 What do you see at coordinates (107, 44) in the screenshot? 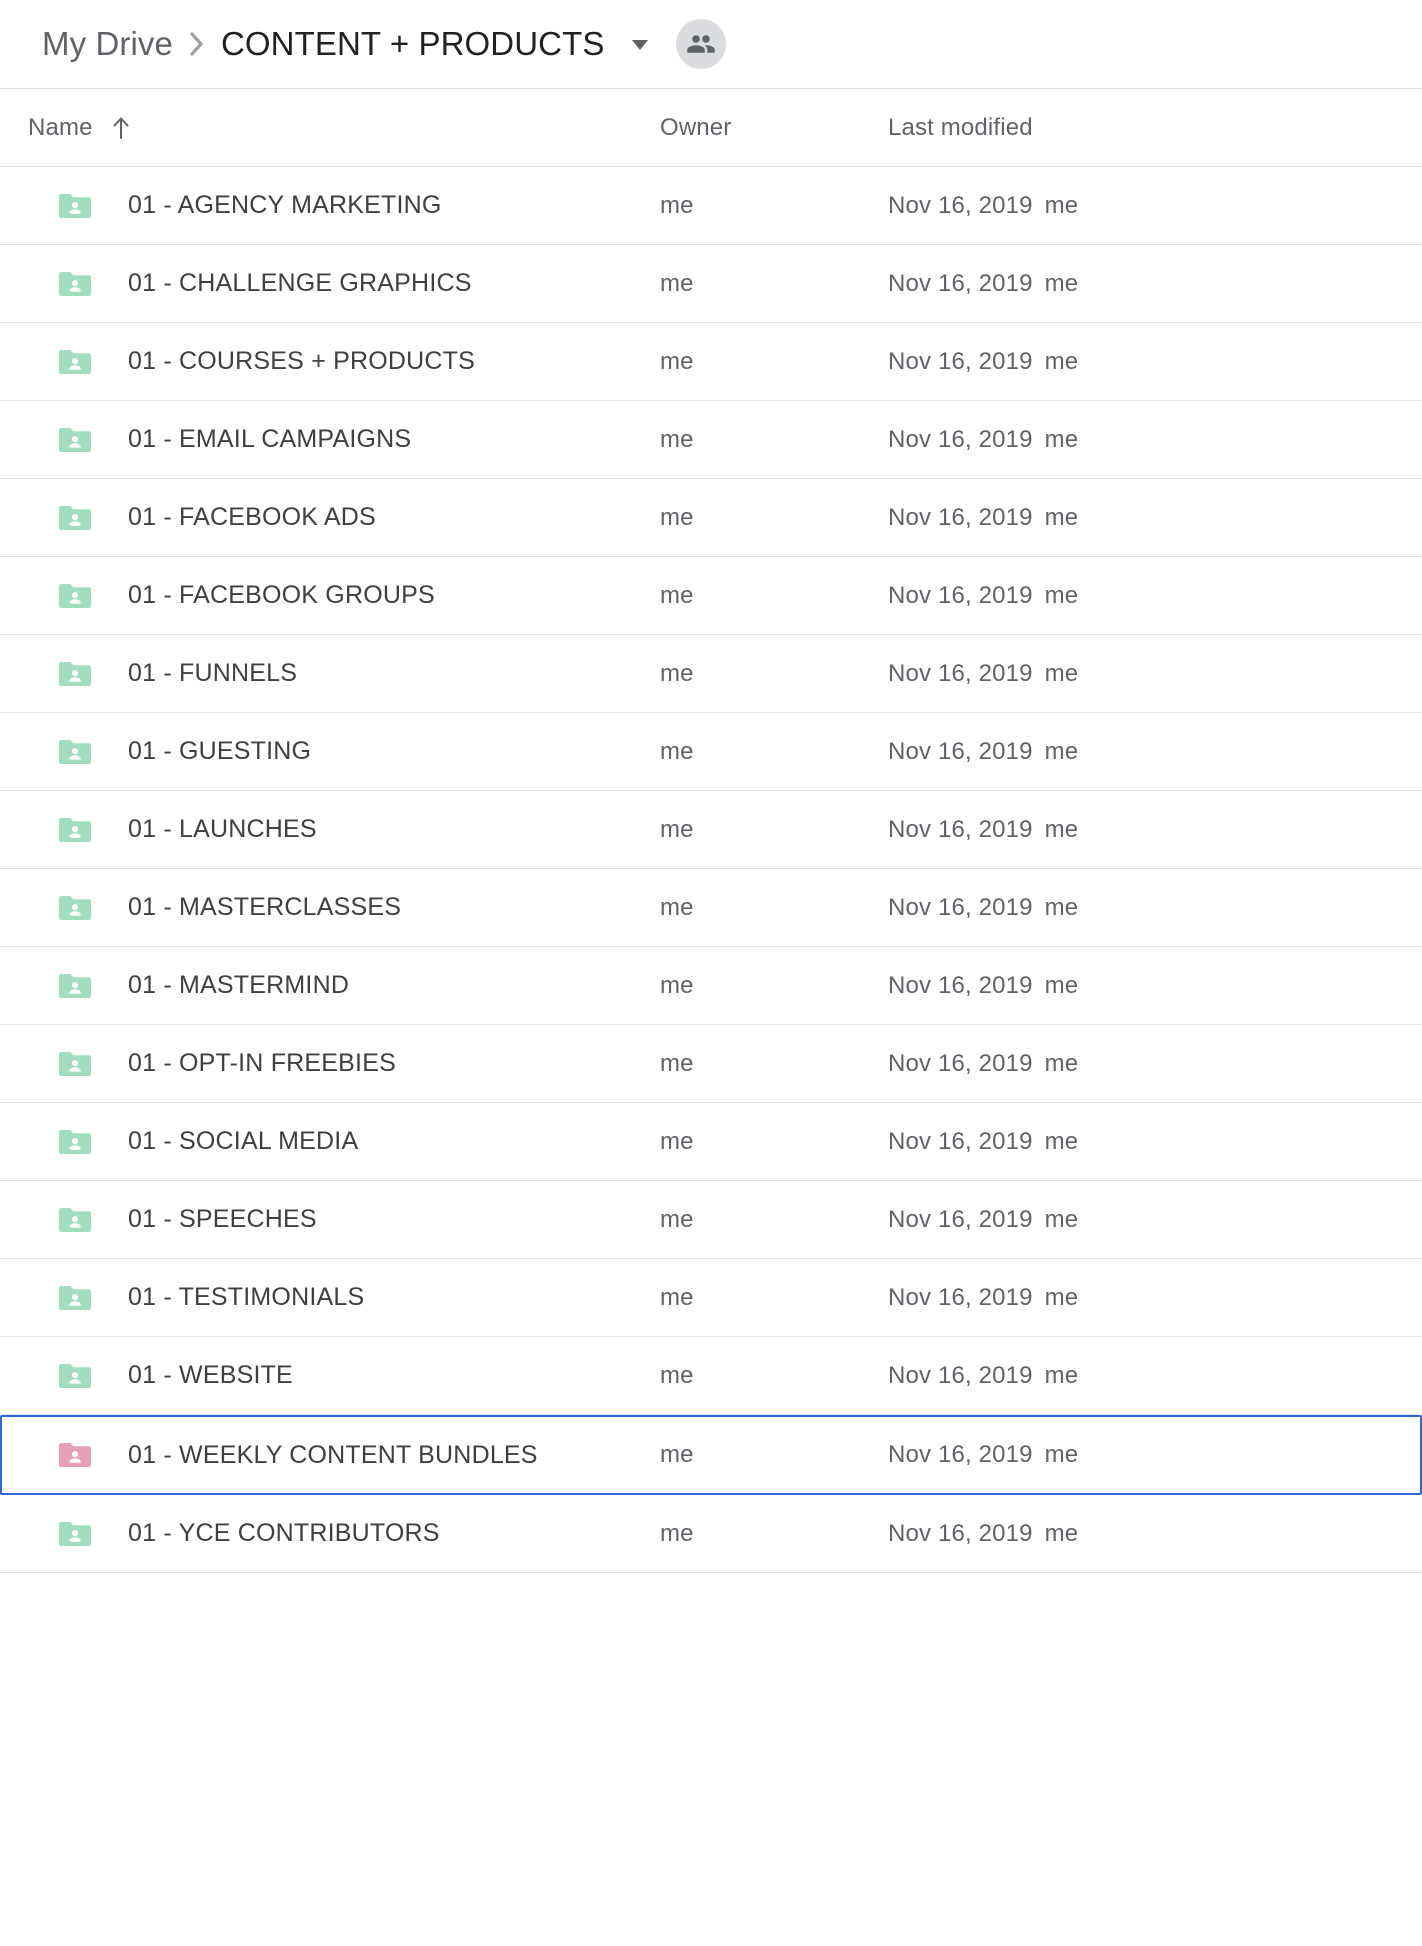
I see `breadcrumb-item-my-drive: My Drive` at bounding box center [107, 44].